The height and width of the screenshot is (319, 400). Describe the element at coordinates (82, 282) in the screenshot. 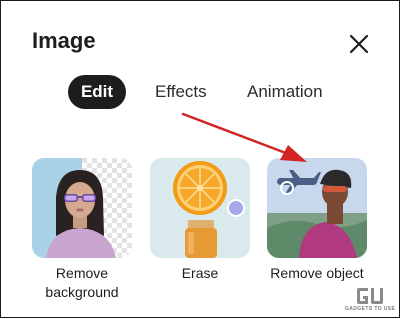

I see `remove-background-label: Remove background` at that location.